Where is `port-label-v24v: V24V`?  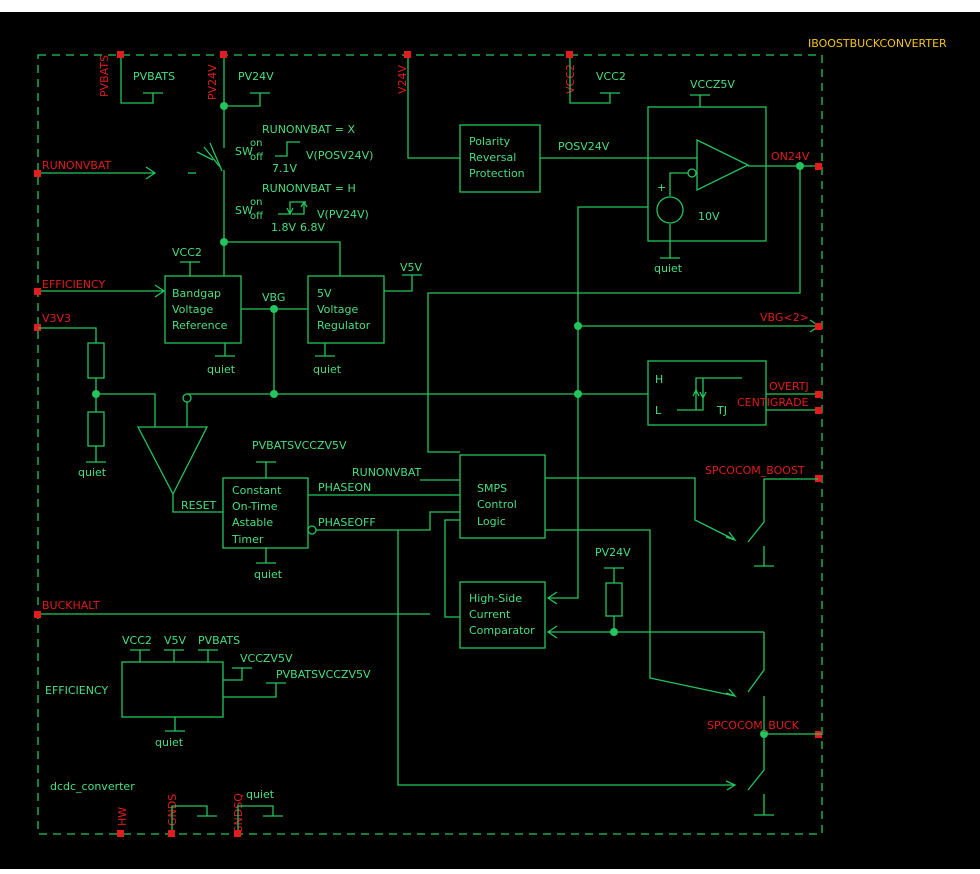
port-label-v24v: V24V is located at coordinates (402, 79).